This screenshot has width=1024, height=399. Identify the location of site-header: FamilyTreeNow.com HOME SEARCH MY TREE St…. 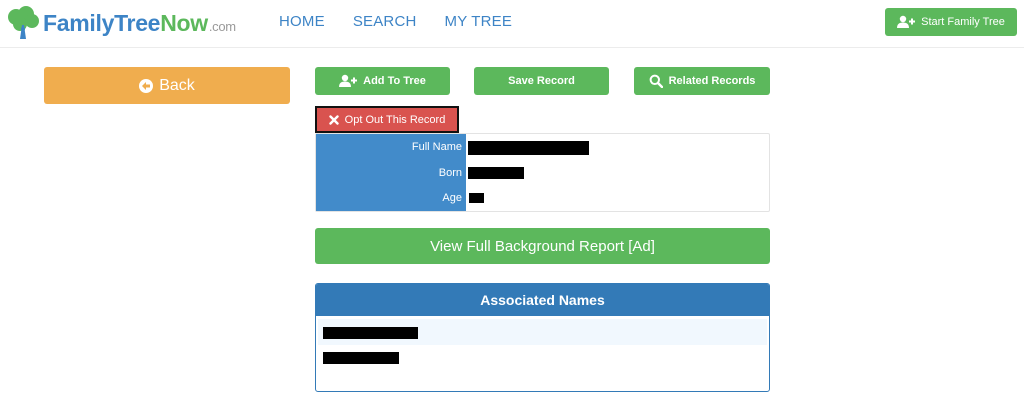
(512, 24).